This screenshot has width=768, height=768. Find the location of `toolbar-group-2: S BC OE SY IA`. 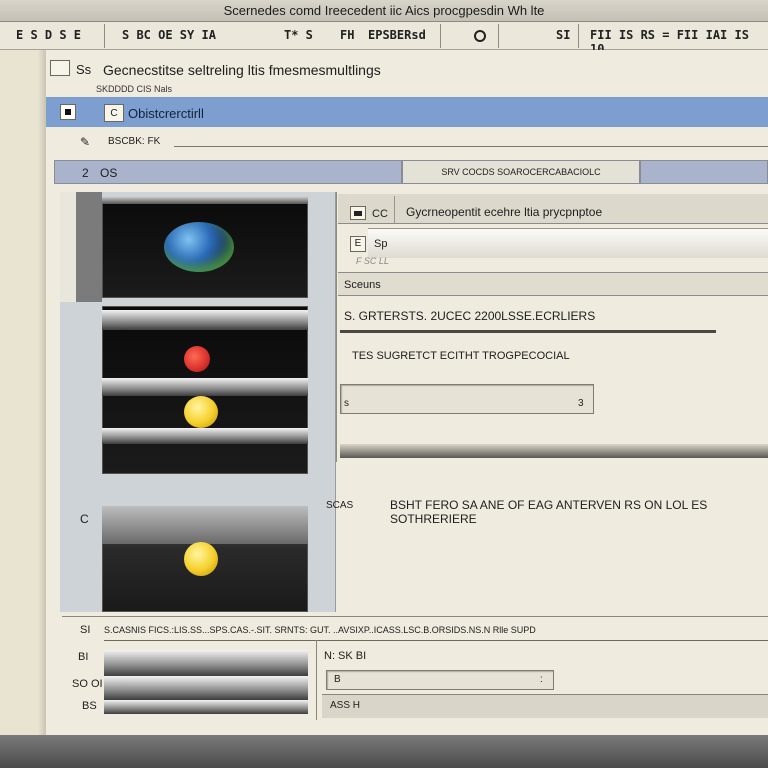

toolbar-group-2: S BC OE SY IA is located at coordinates (169, 35).